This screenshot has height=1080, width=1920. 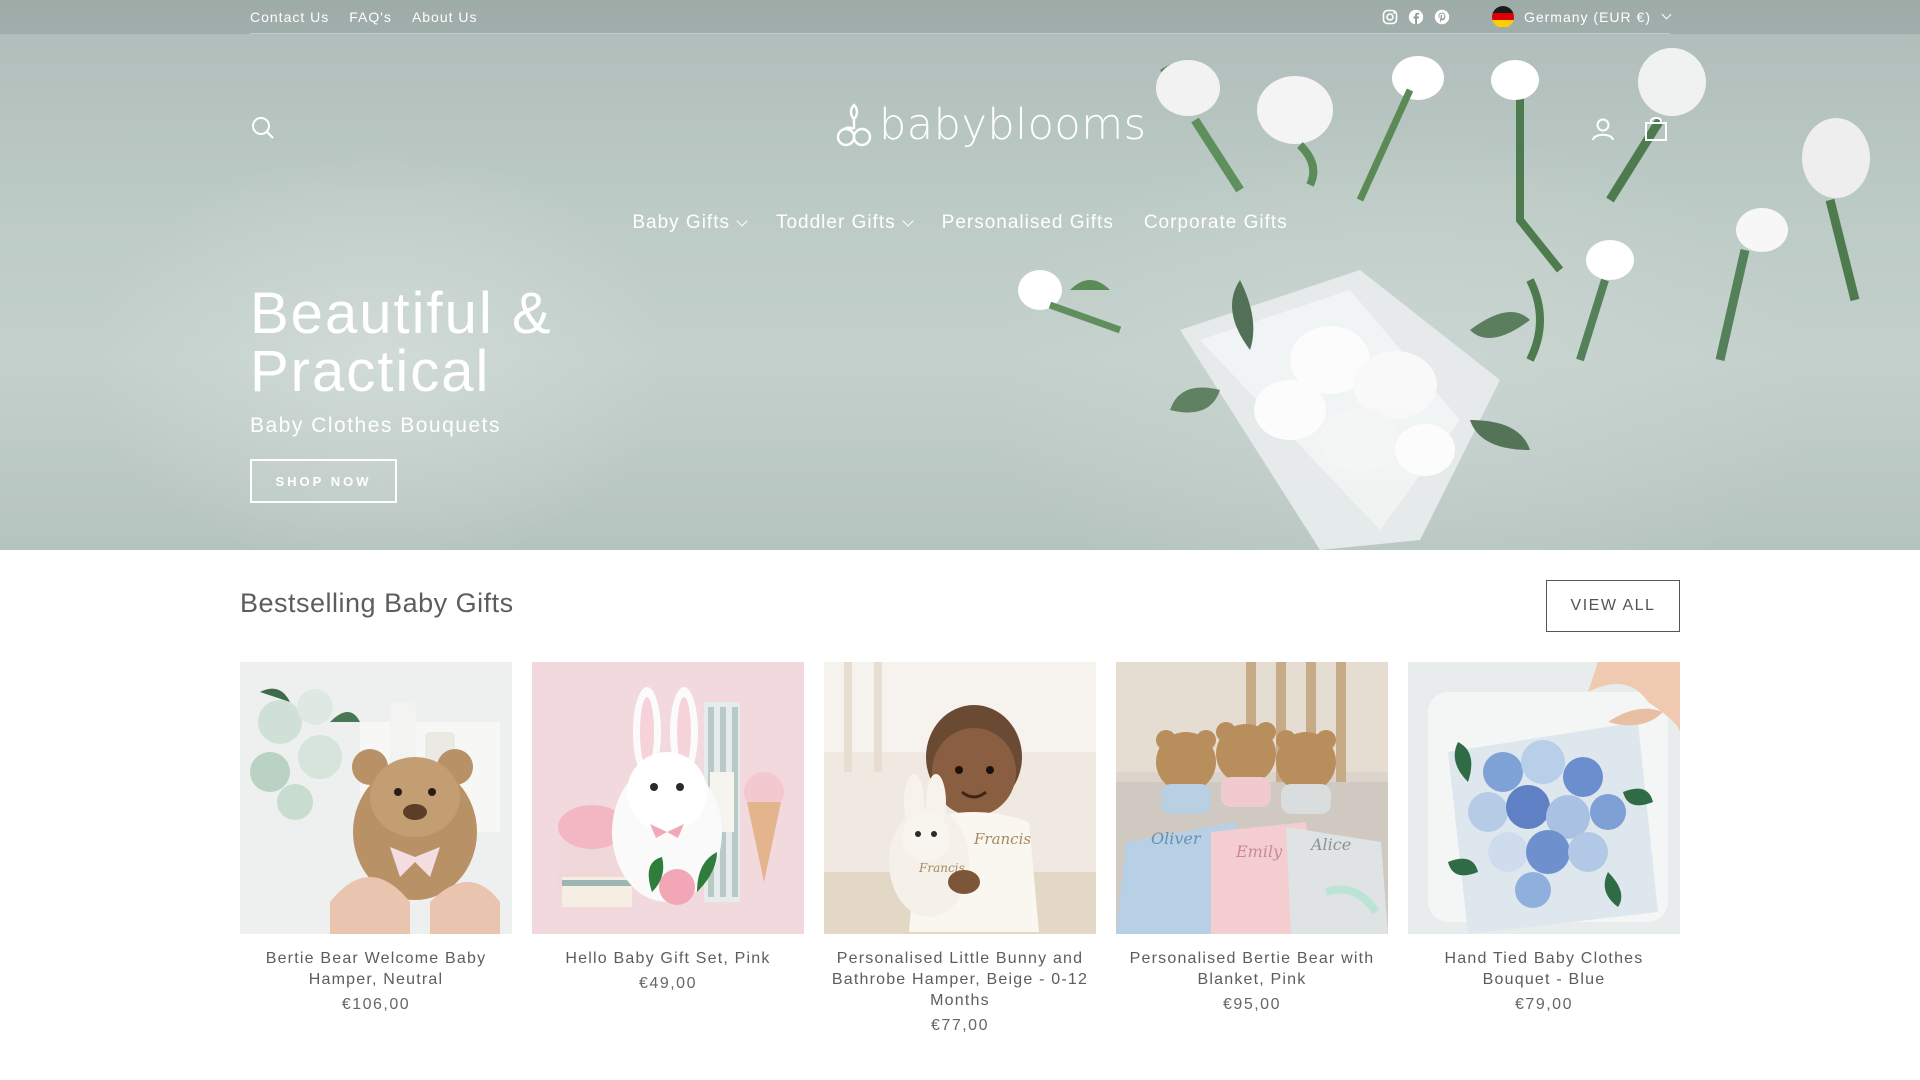 I want to click on product-name: Bertie Bear Welcome Baby Hamper, Neutral, so click(x=376, y=969).